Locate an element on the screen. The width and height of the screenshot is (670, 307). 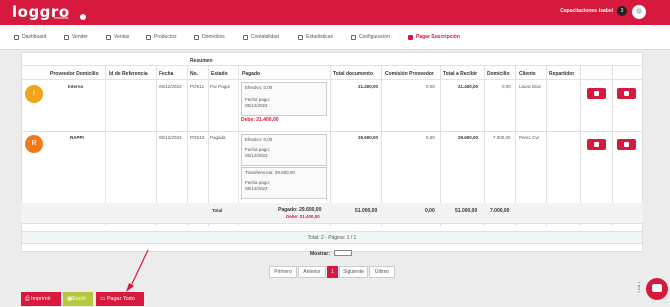
provider-name: Interno is located at coordinates (76, 86).